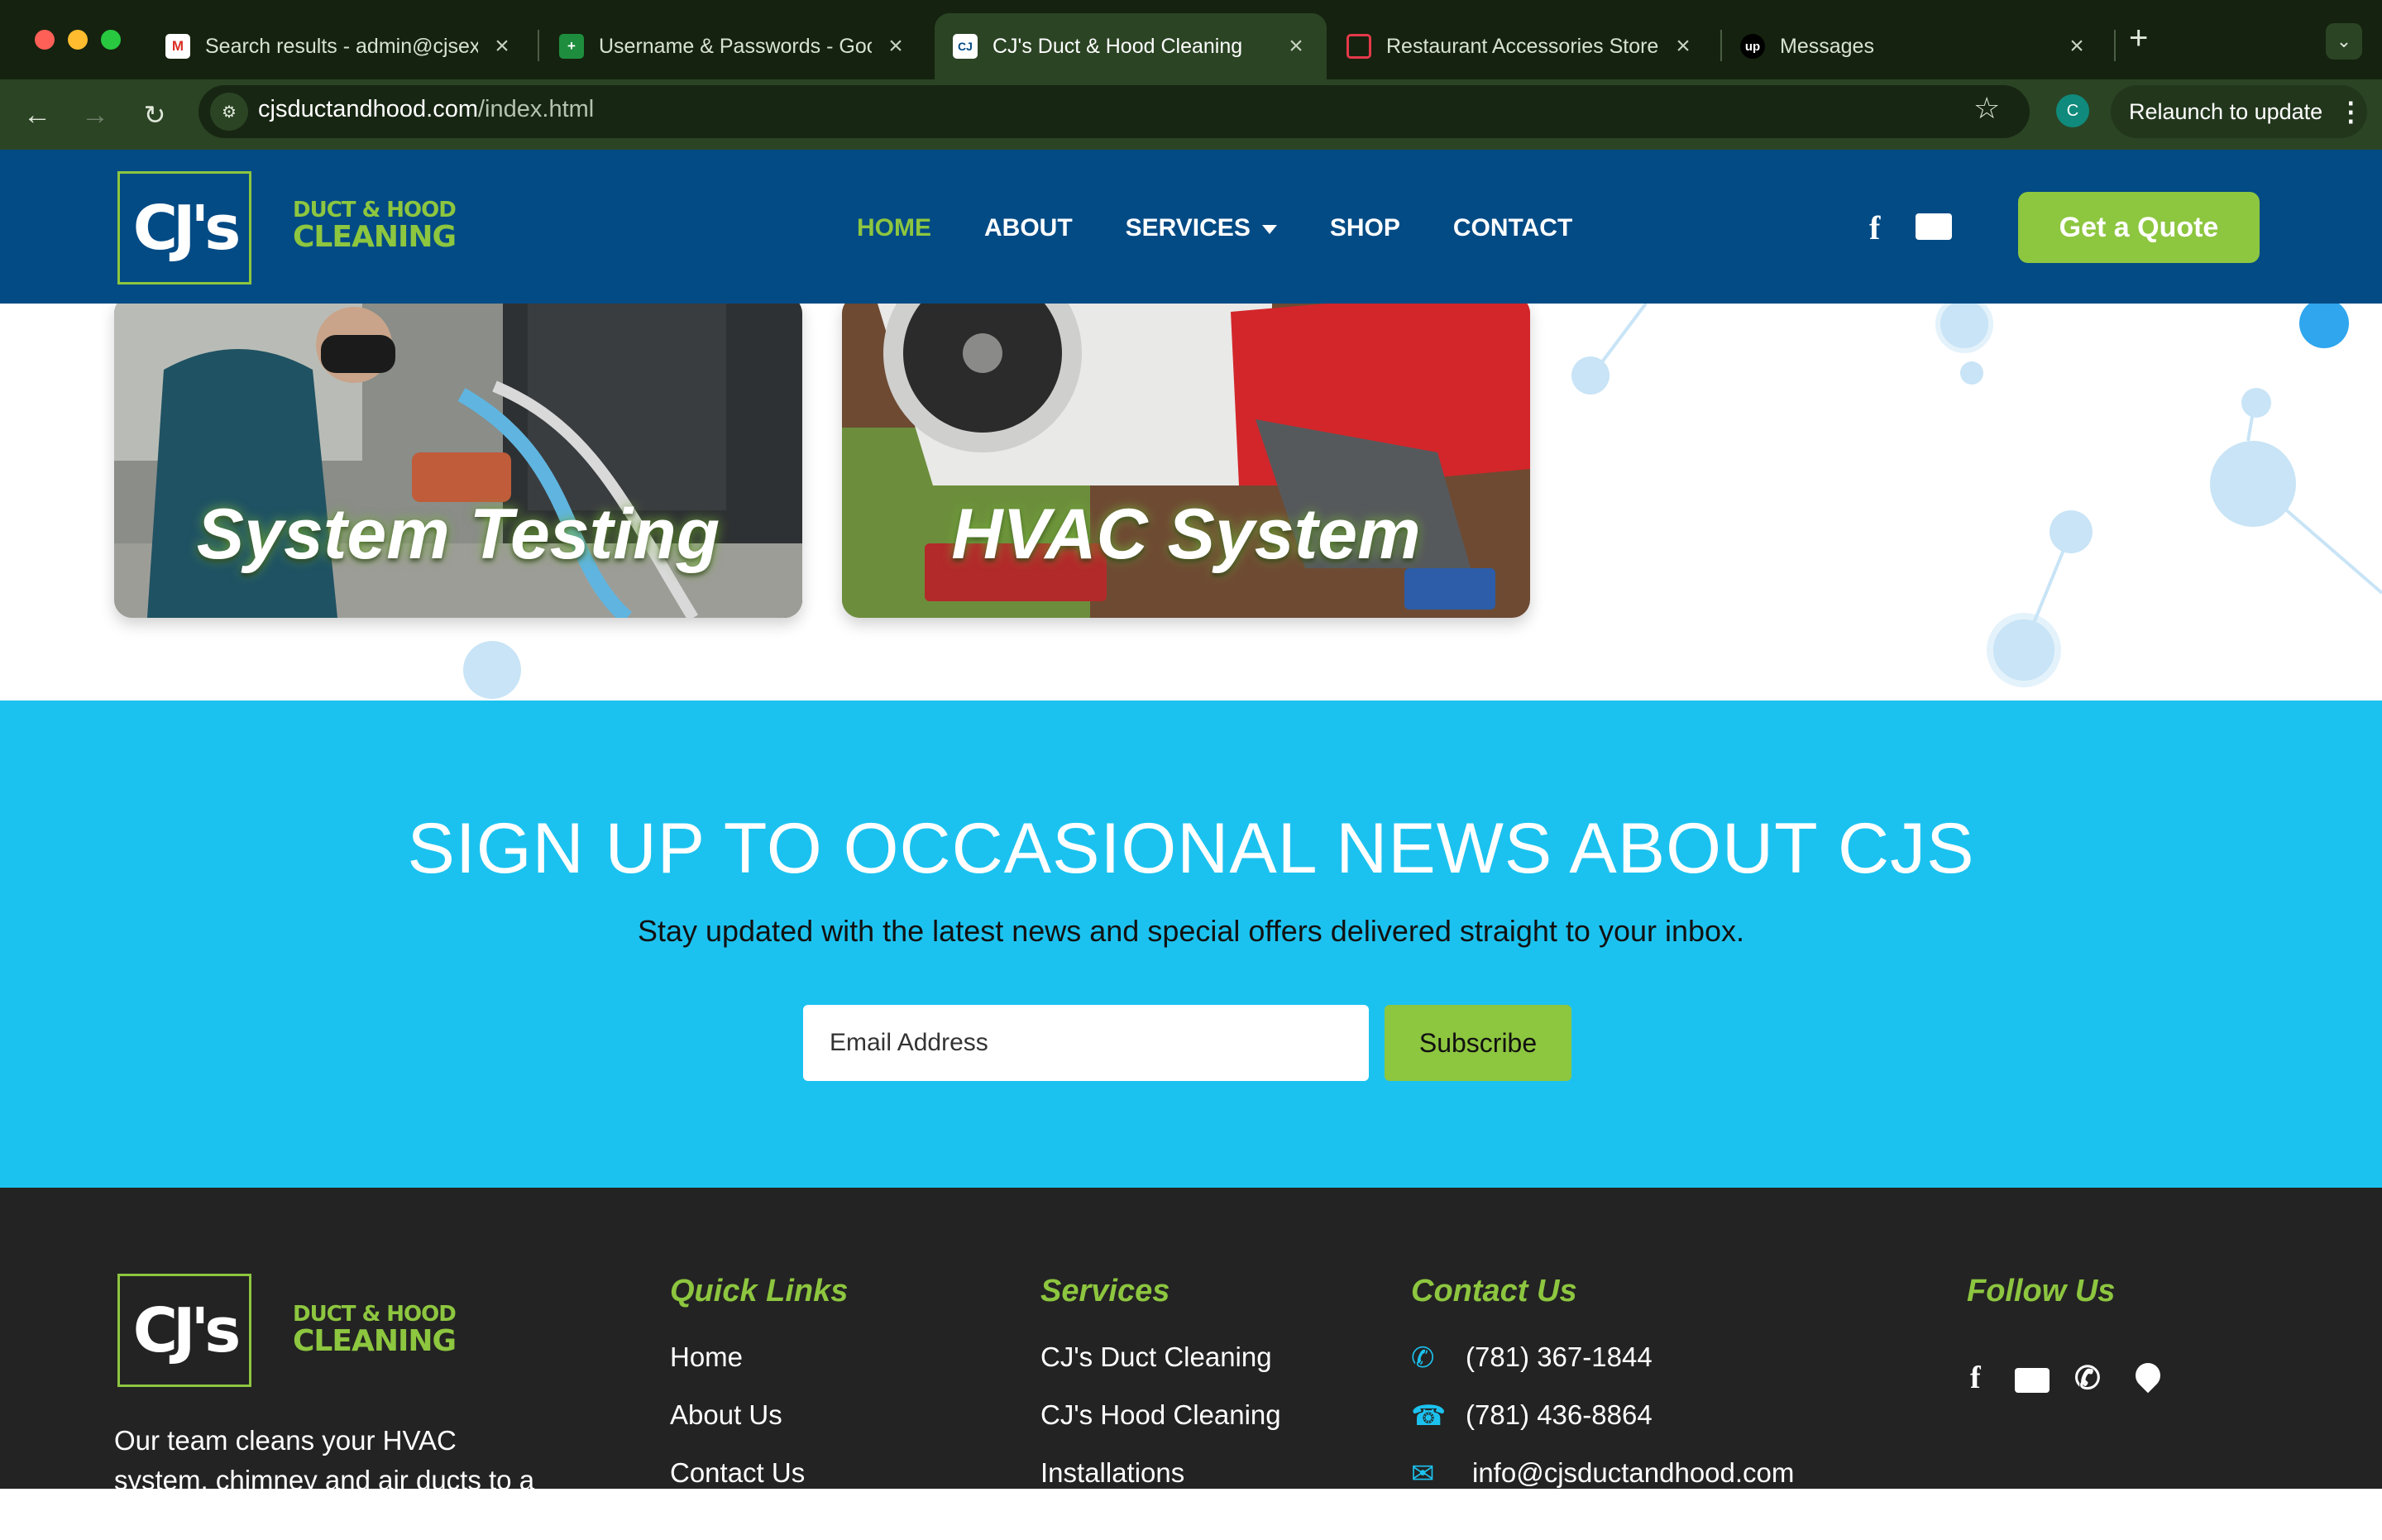 This screenshot has height=1540, width=2382. Describe the element at coordinates (2041, 1291) in the screenshot. I see `follow-heading: Follow Us` at that location.